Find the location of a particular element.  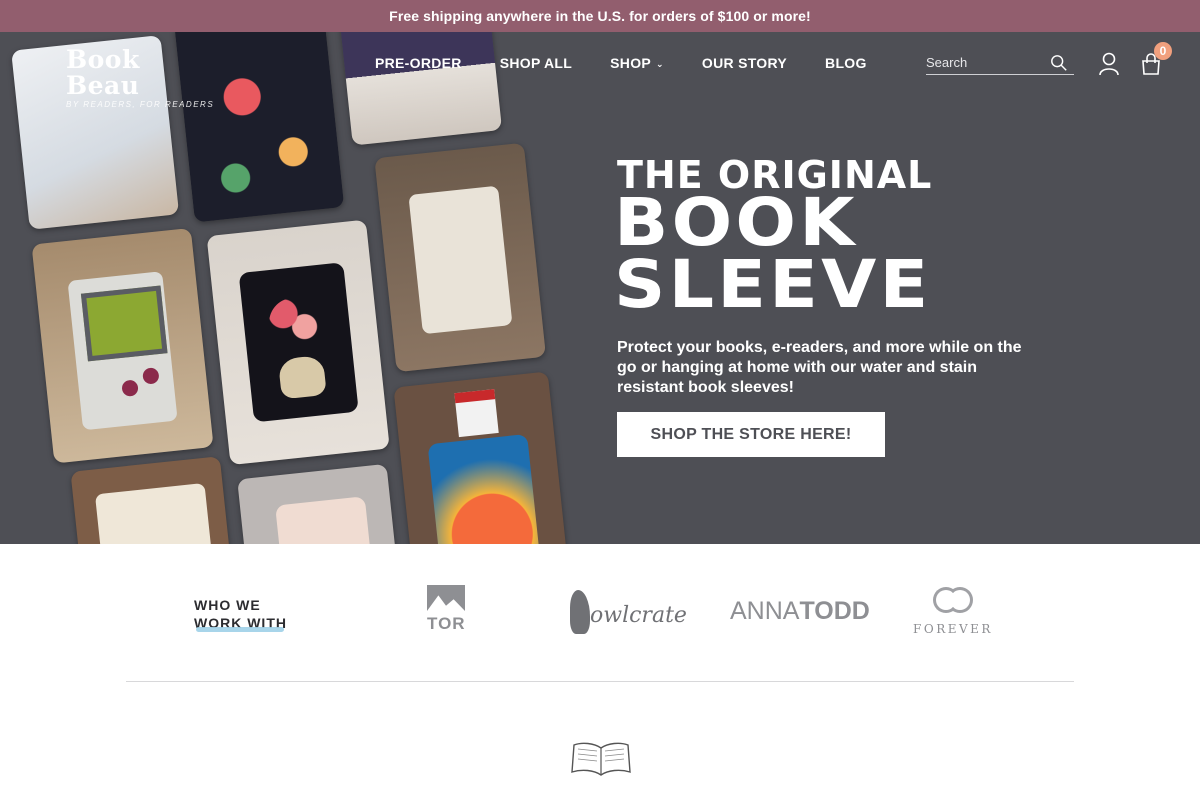

search-bar is located at coordinates (1000, 63).